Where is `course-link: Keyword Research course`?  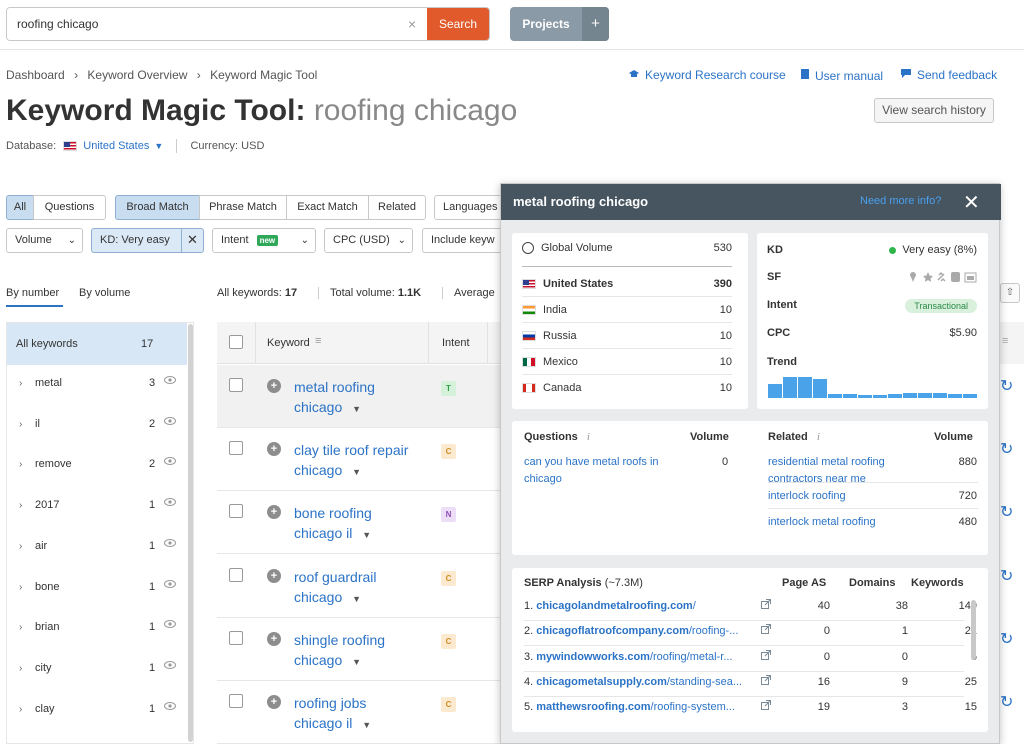 course-link: Keyword Research course is located at coordinates (707, 75).